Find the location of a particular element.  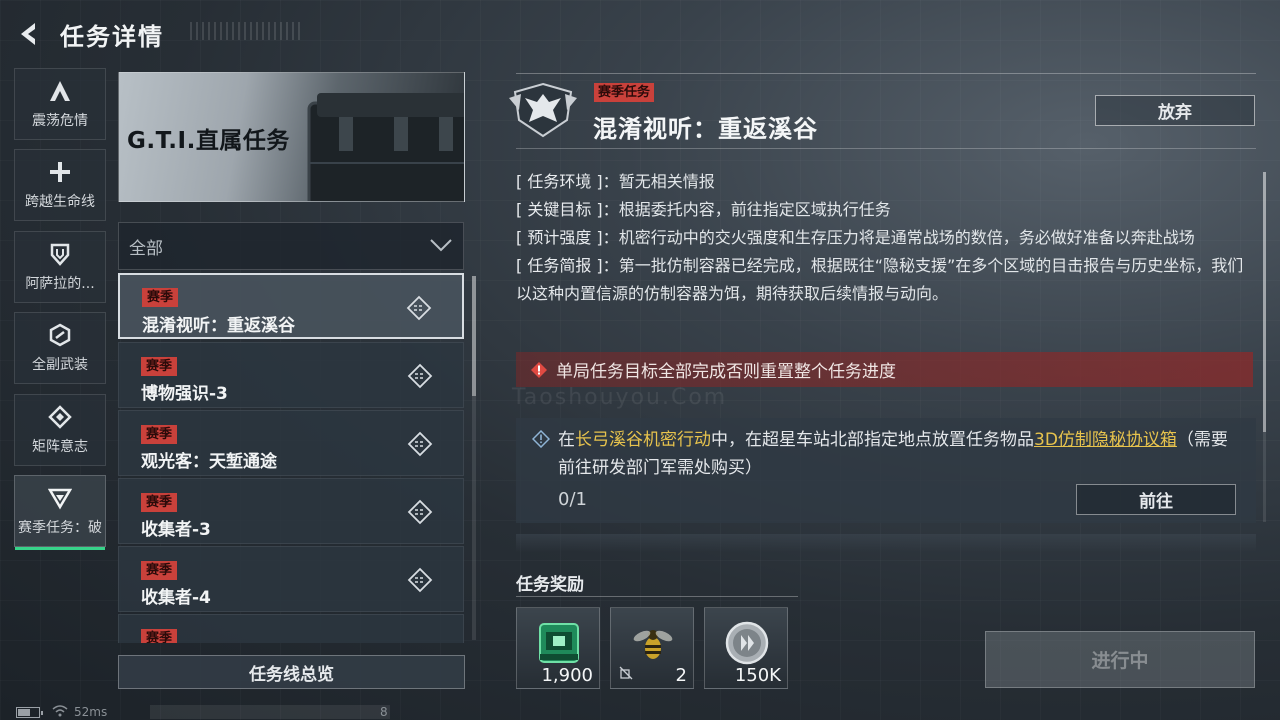

device-status-bar: 52ms is located at coordinates (61, 712).